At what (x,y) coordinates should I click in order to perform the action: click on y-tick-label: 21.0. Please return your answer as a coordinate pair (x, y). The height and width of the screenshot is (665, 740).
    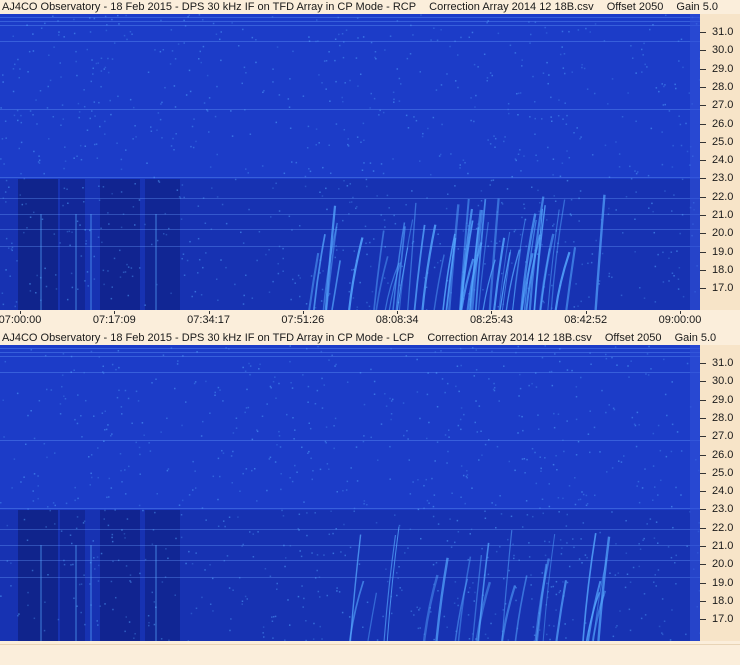
    Looking at the image, I should click on (722, 546).